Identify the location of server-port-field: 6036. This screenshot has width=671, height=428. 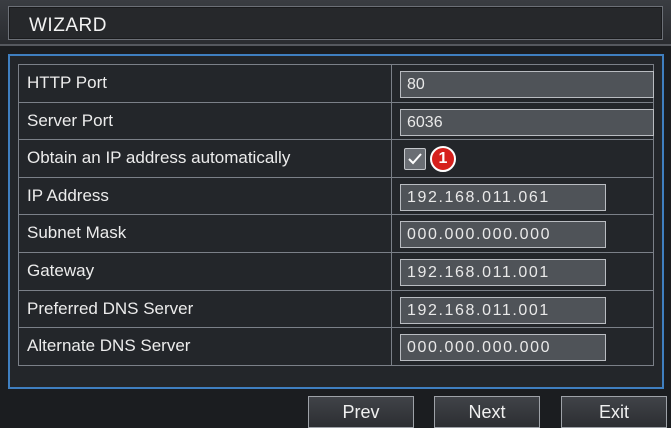
(527, 122).